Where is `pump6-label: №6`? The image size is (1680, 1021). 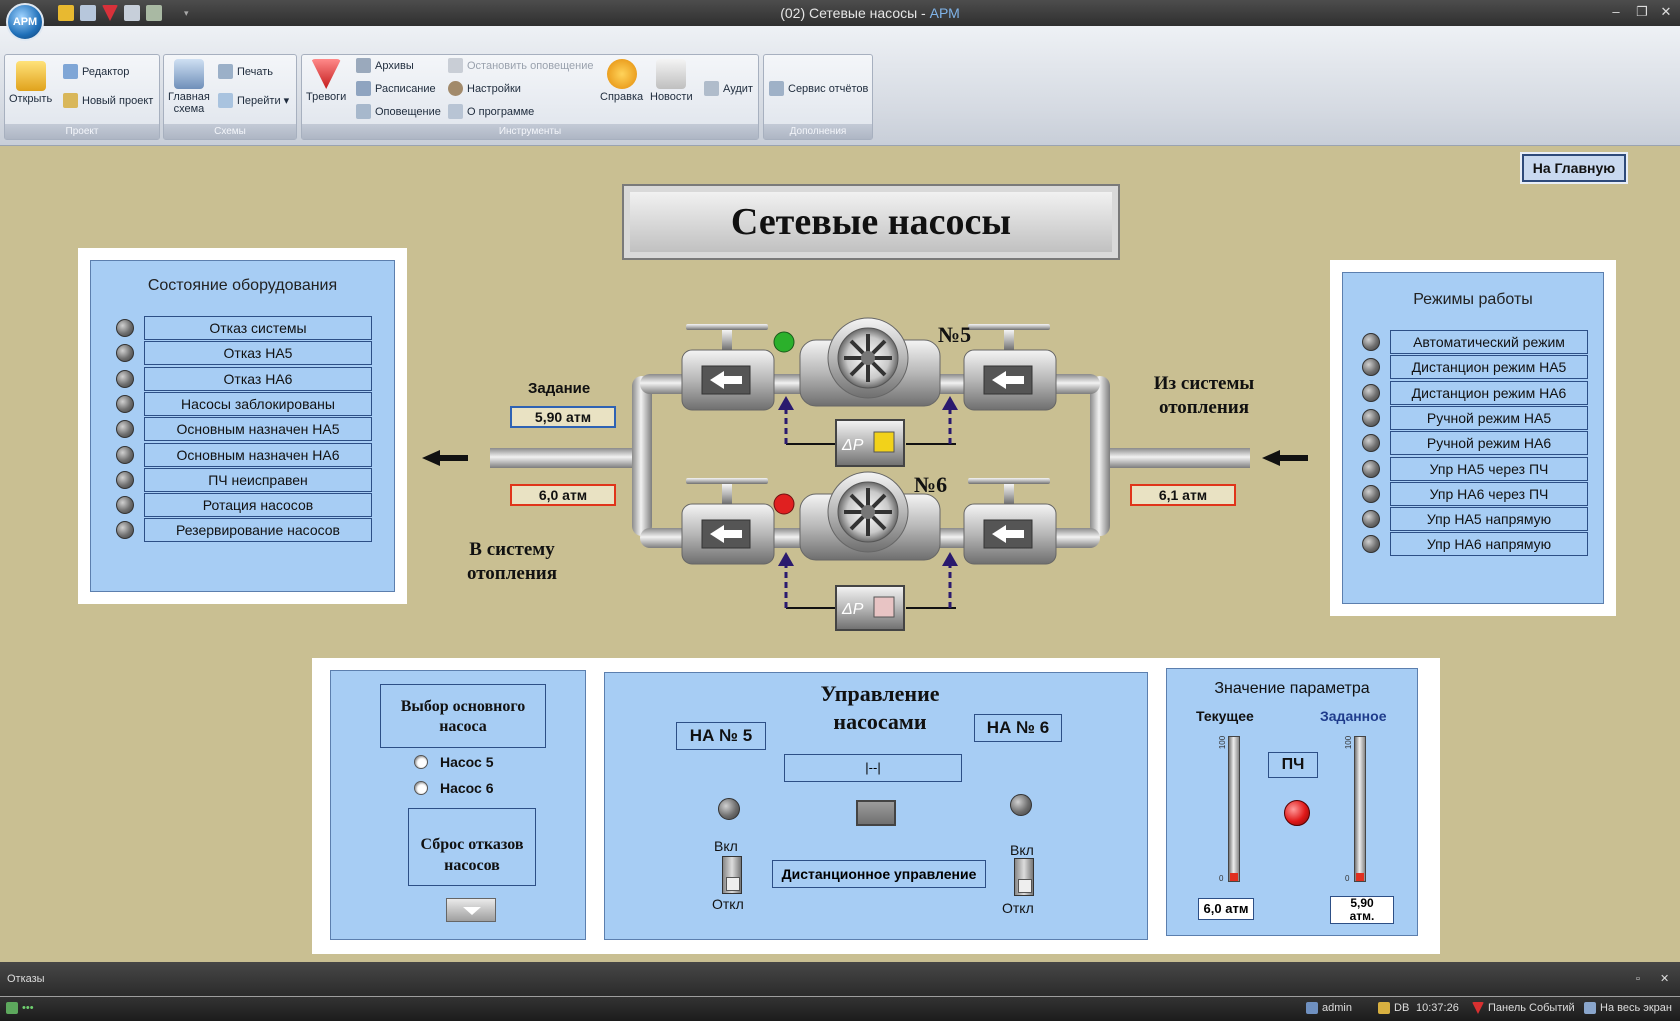 pump6-label: №6 is located at coordinates (930, 484).